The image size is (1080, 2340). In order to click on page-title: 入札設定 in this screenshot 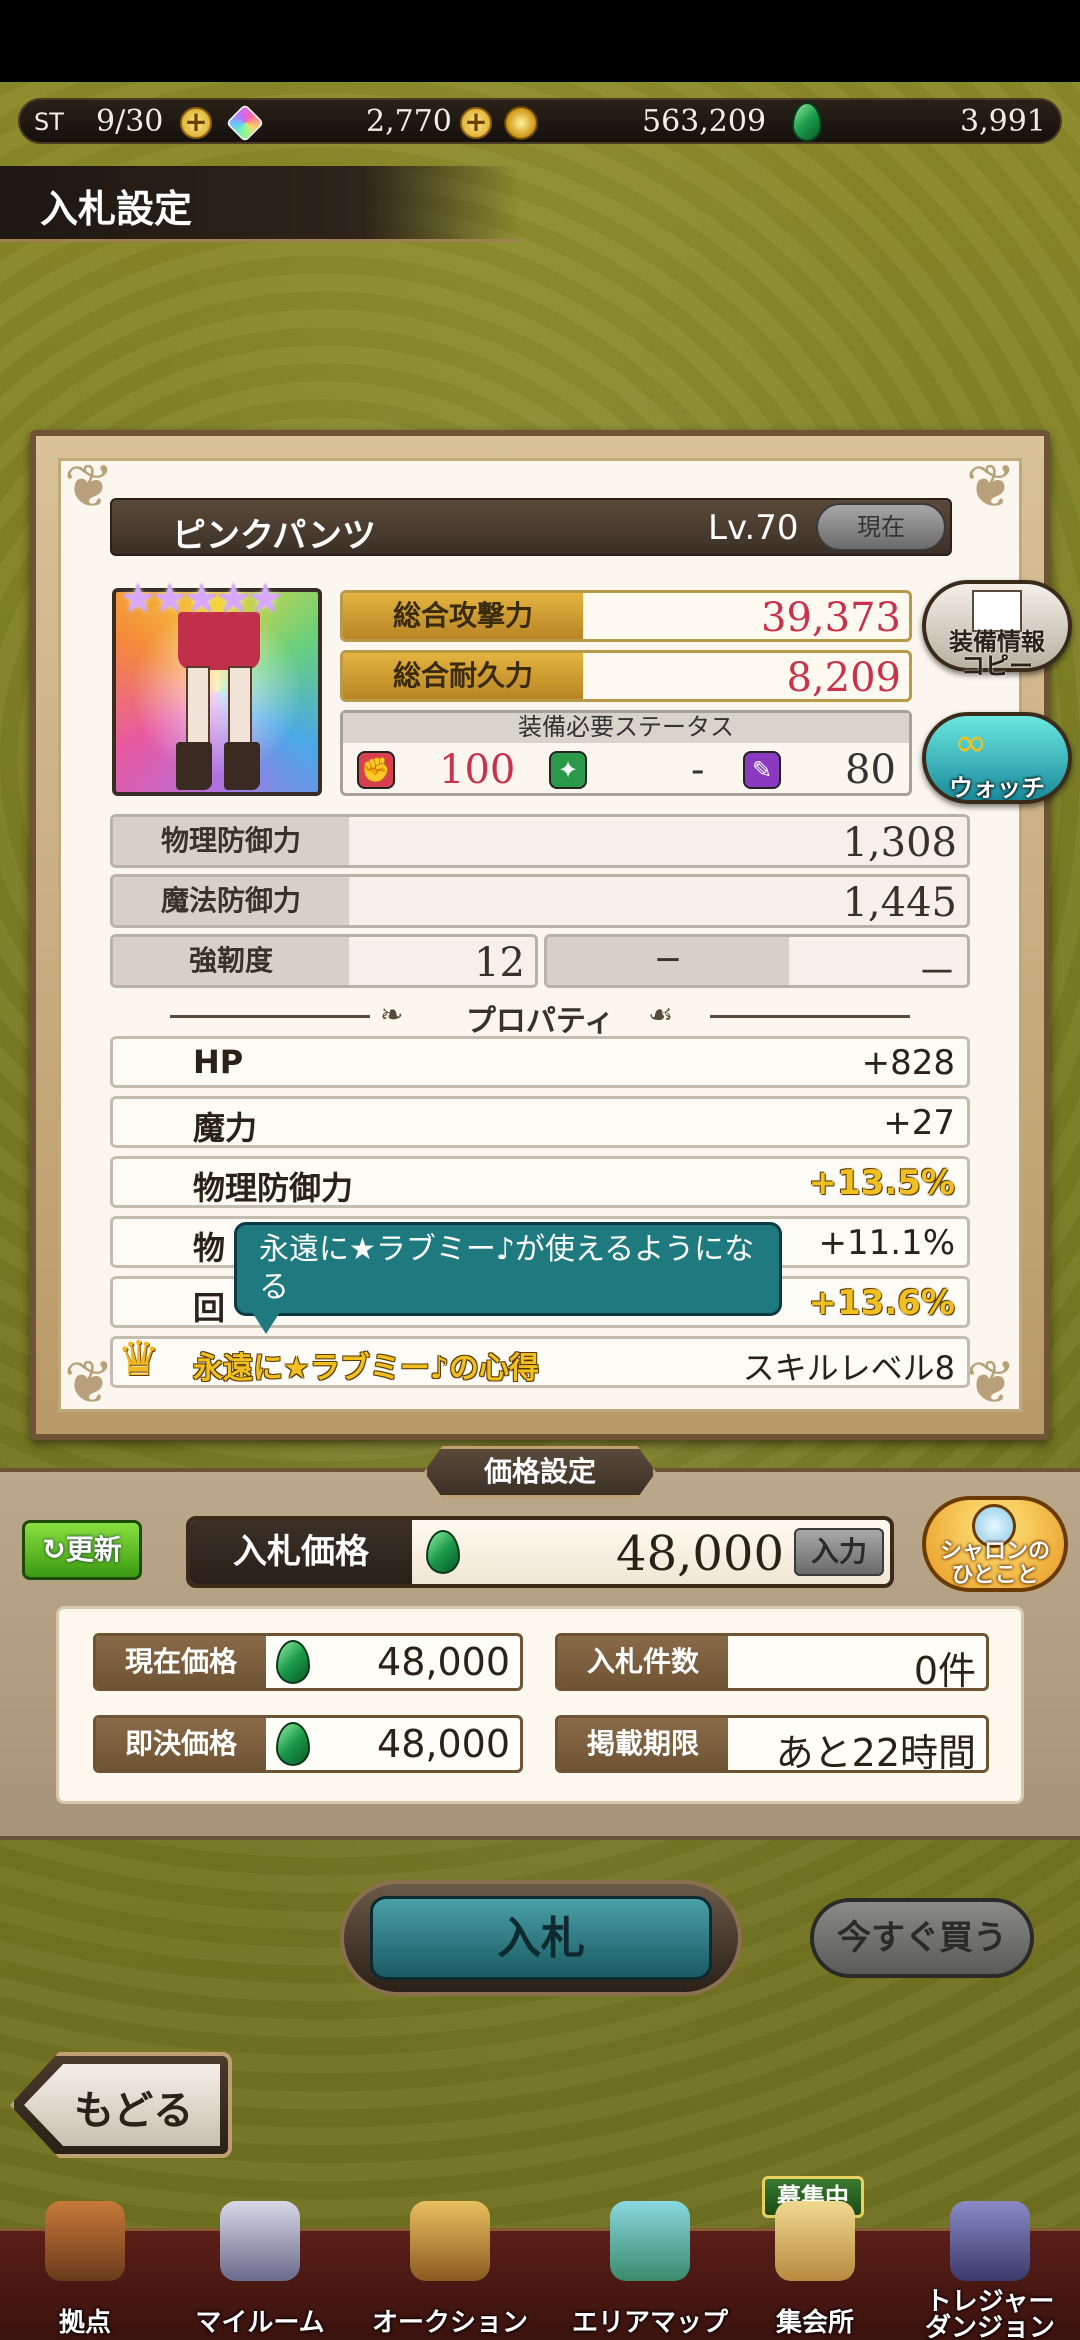, I will do `click(116, 209)`.